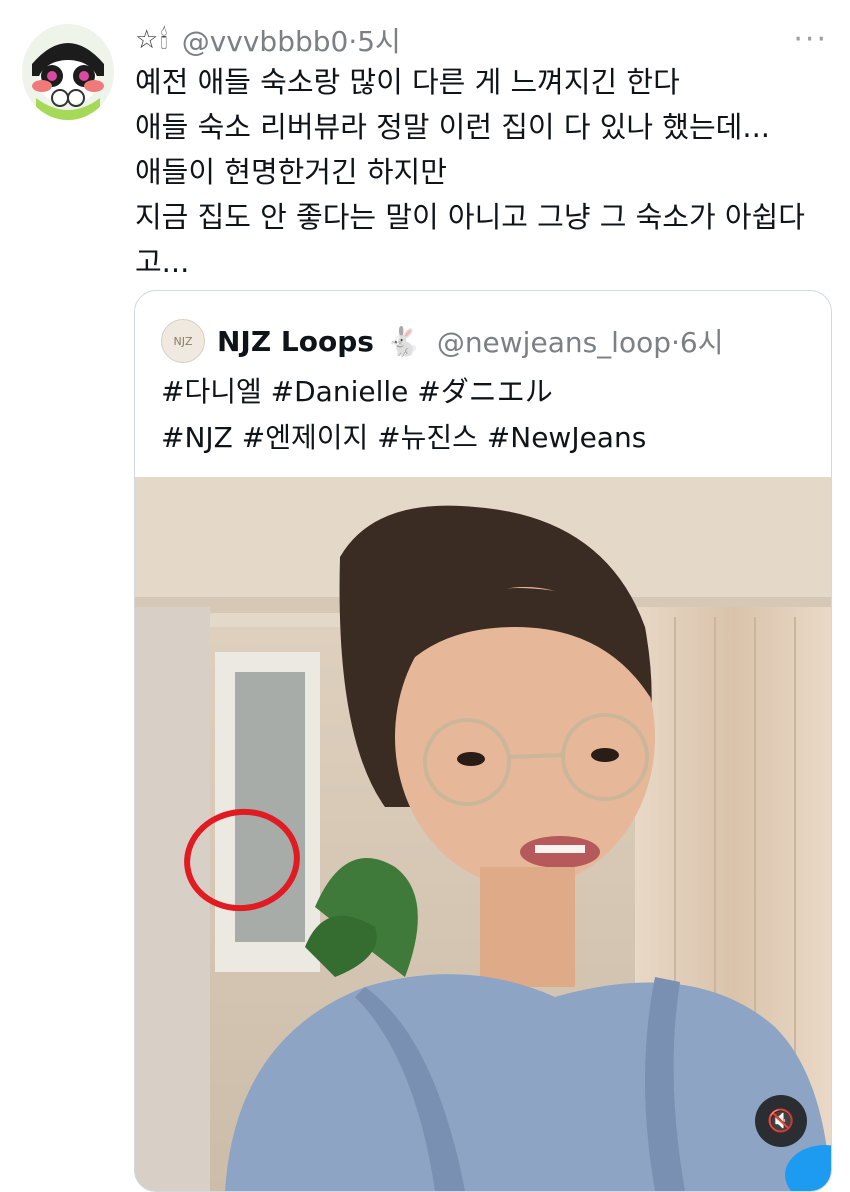 The image size is (850, 1192). Describe the element at coordinates (580, 341) in the screenshot. I see `quoted-author-handle-time: @newjeans_loop·6시` at that location.